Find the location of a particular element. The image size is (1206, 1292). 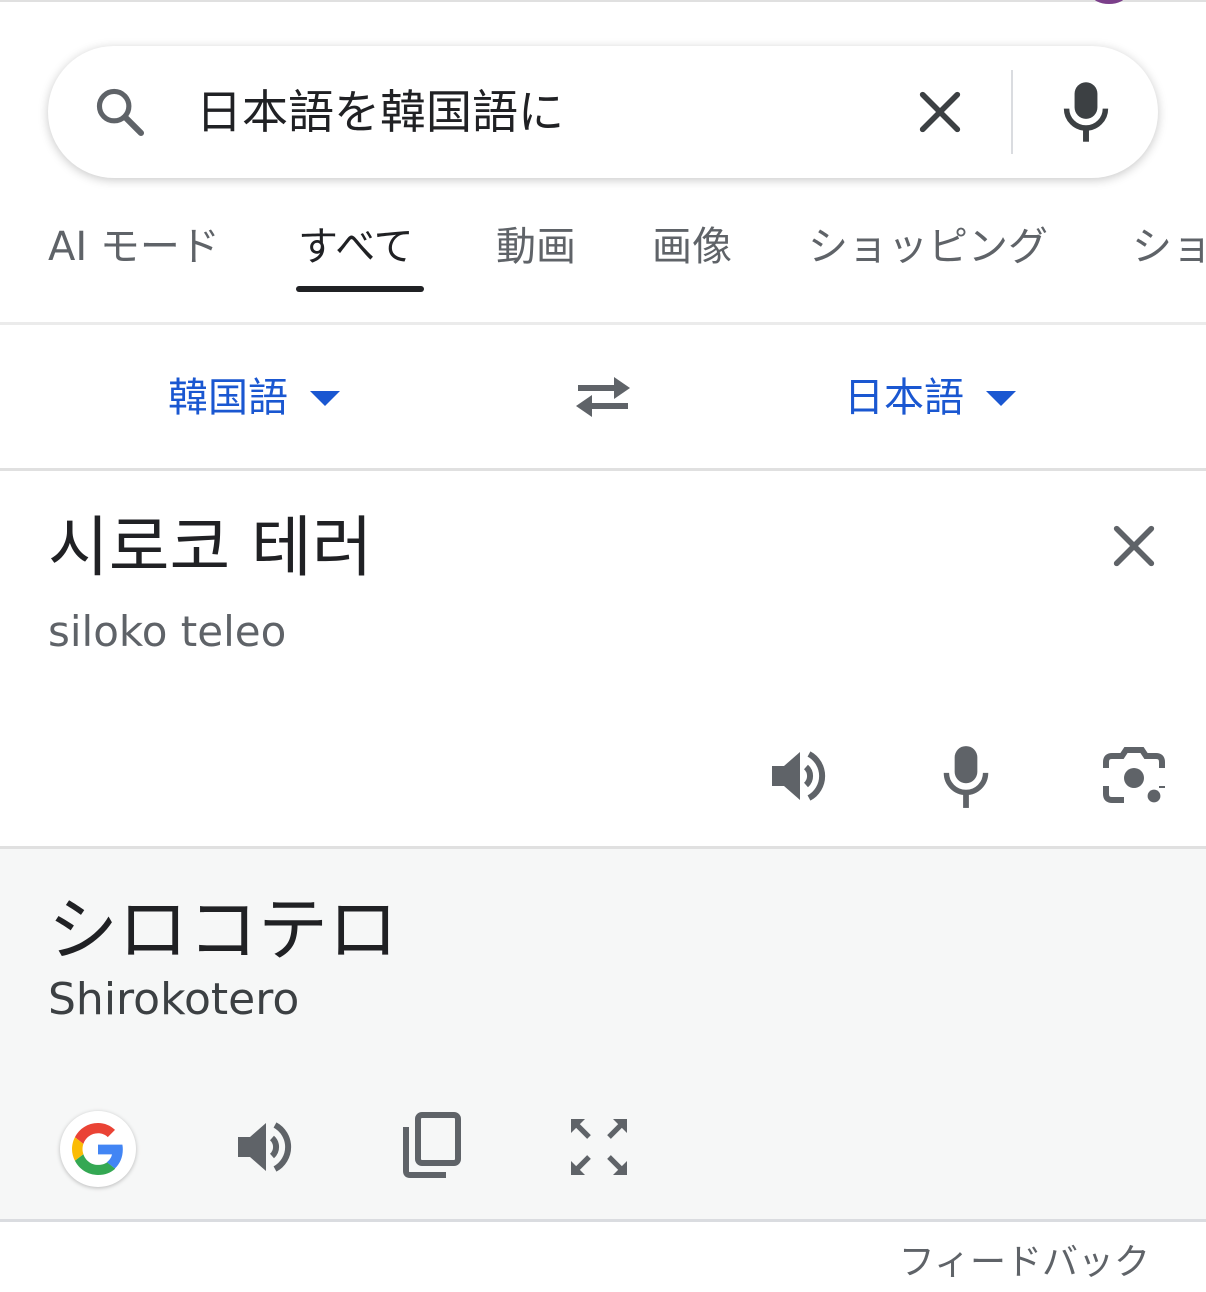

tab-shopping: ショッピング is located at coordinates (928, 247).